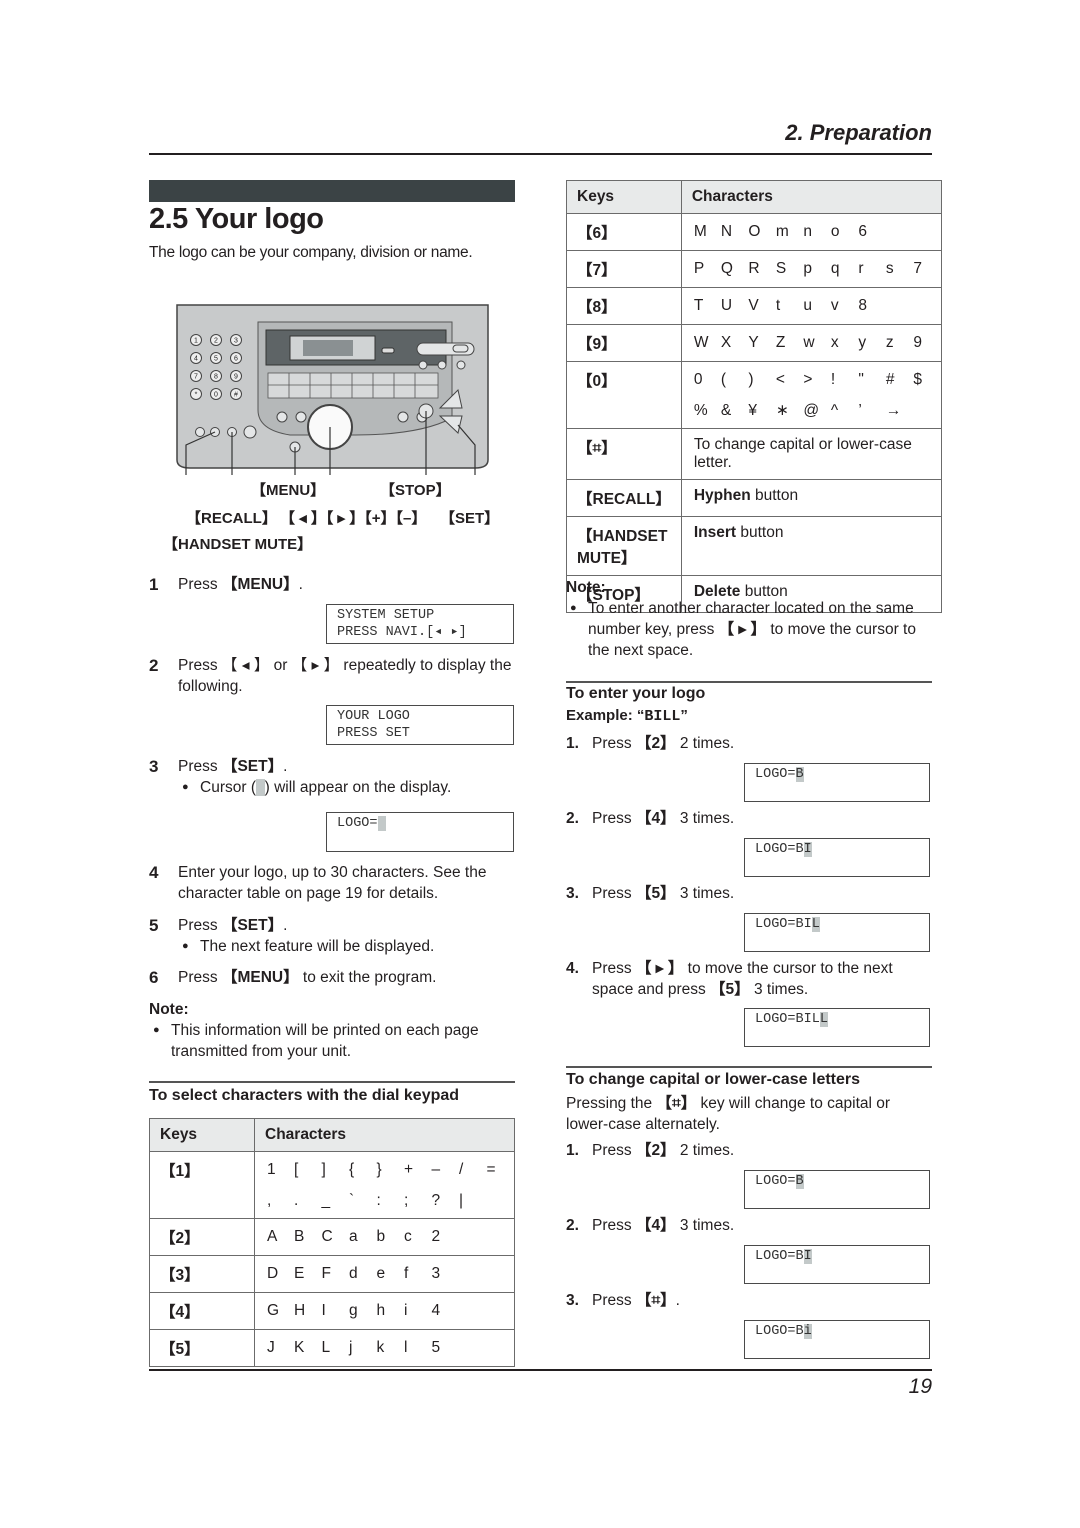 This screenshot has height=1528, width=1080. I want to click on change-case-heading: To change capital or lower-case letters, so click(713, 1079).